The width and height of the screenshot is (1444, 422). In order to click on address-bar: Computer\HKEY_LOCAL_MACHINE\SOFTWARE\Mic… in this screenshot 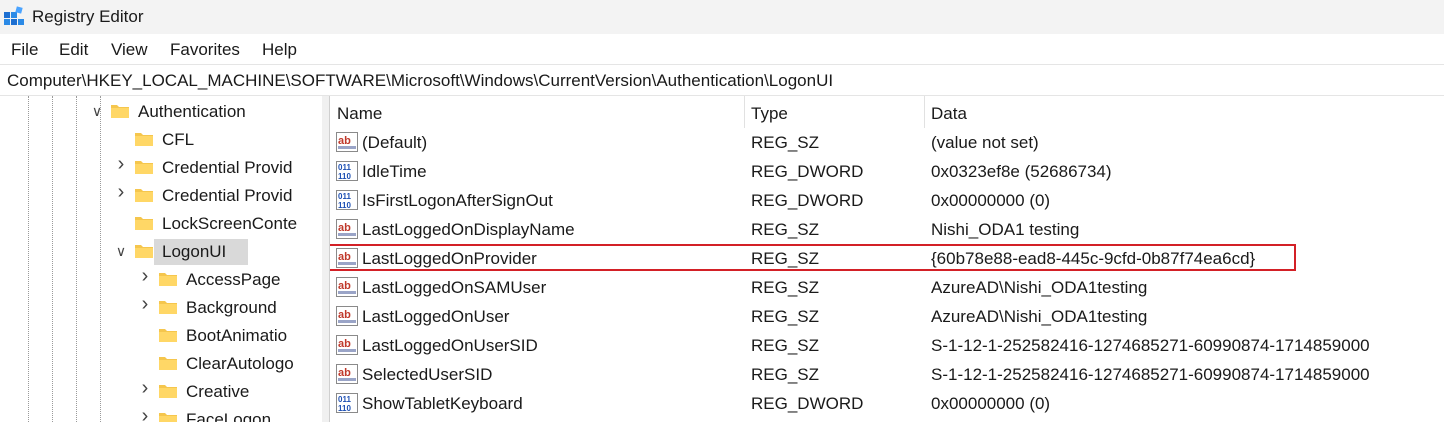, I will do `click(722, 80)`.